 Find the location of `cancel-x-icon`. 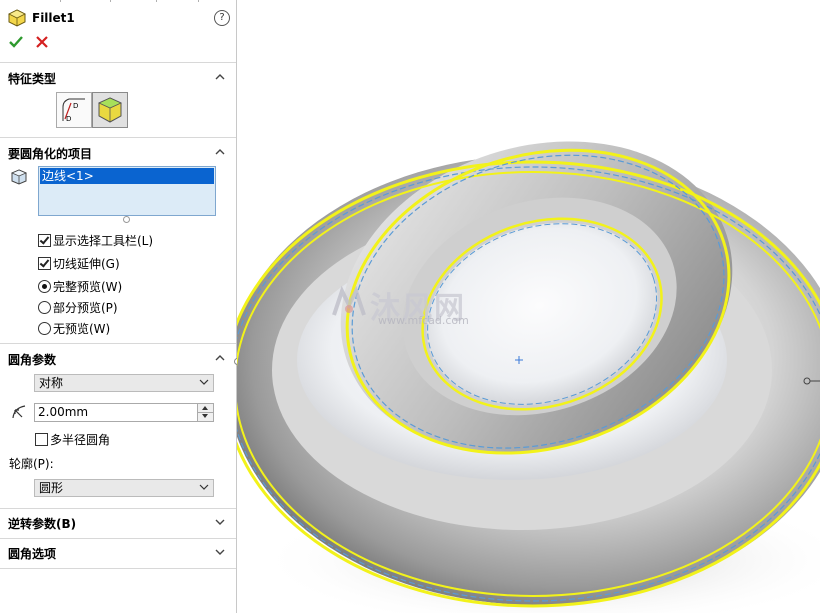

cancel-x-icon is located at coordinates (42, 42).